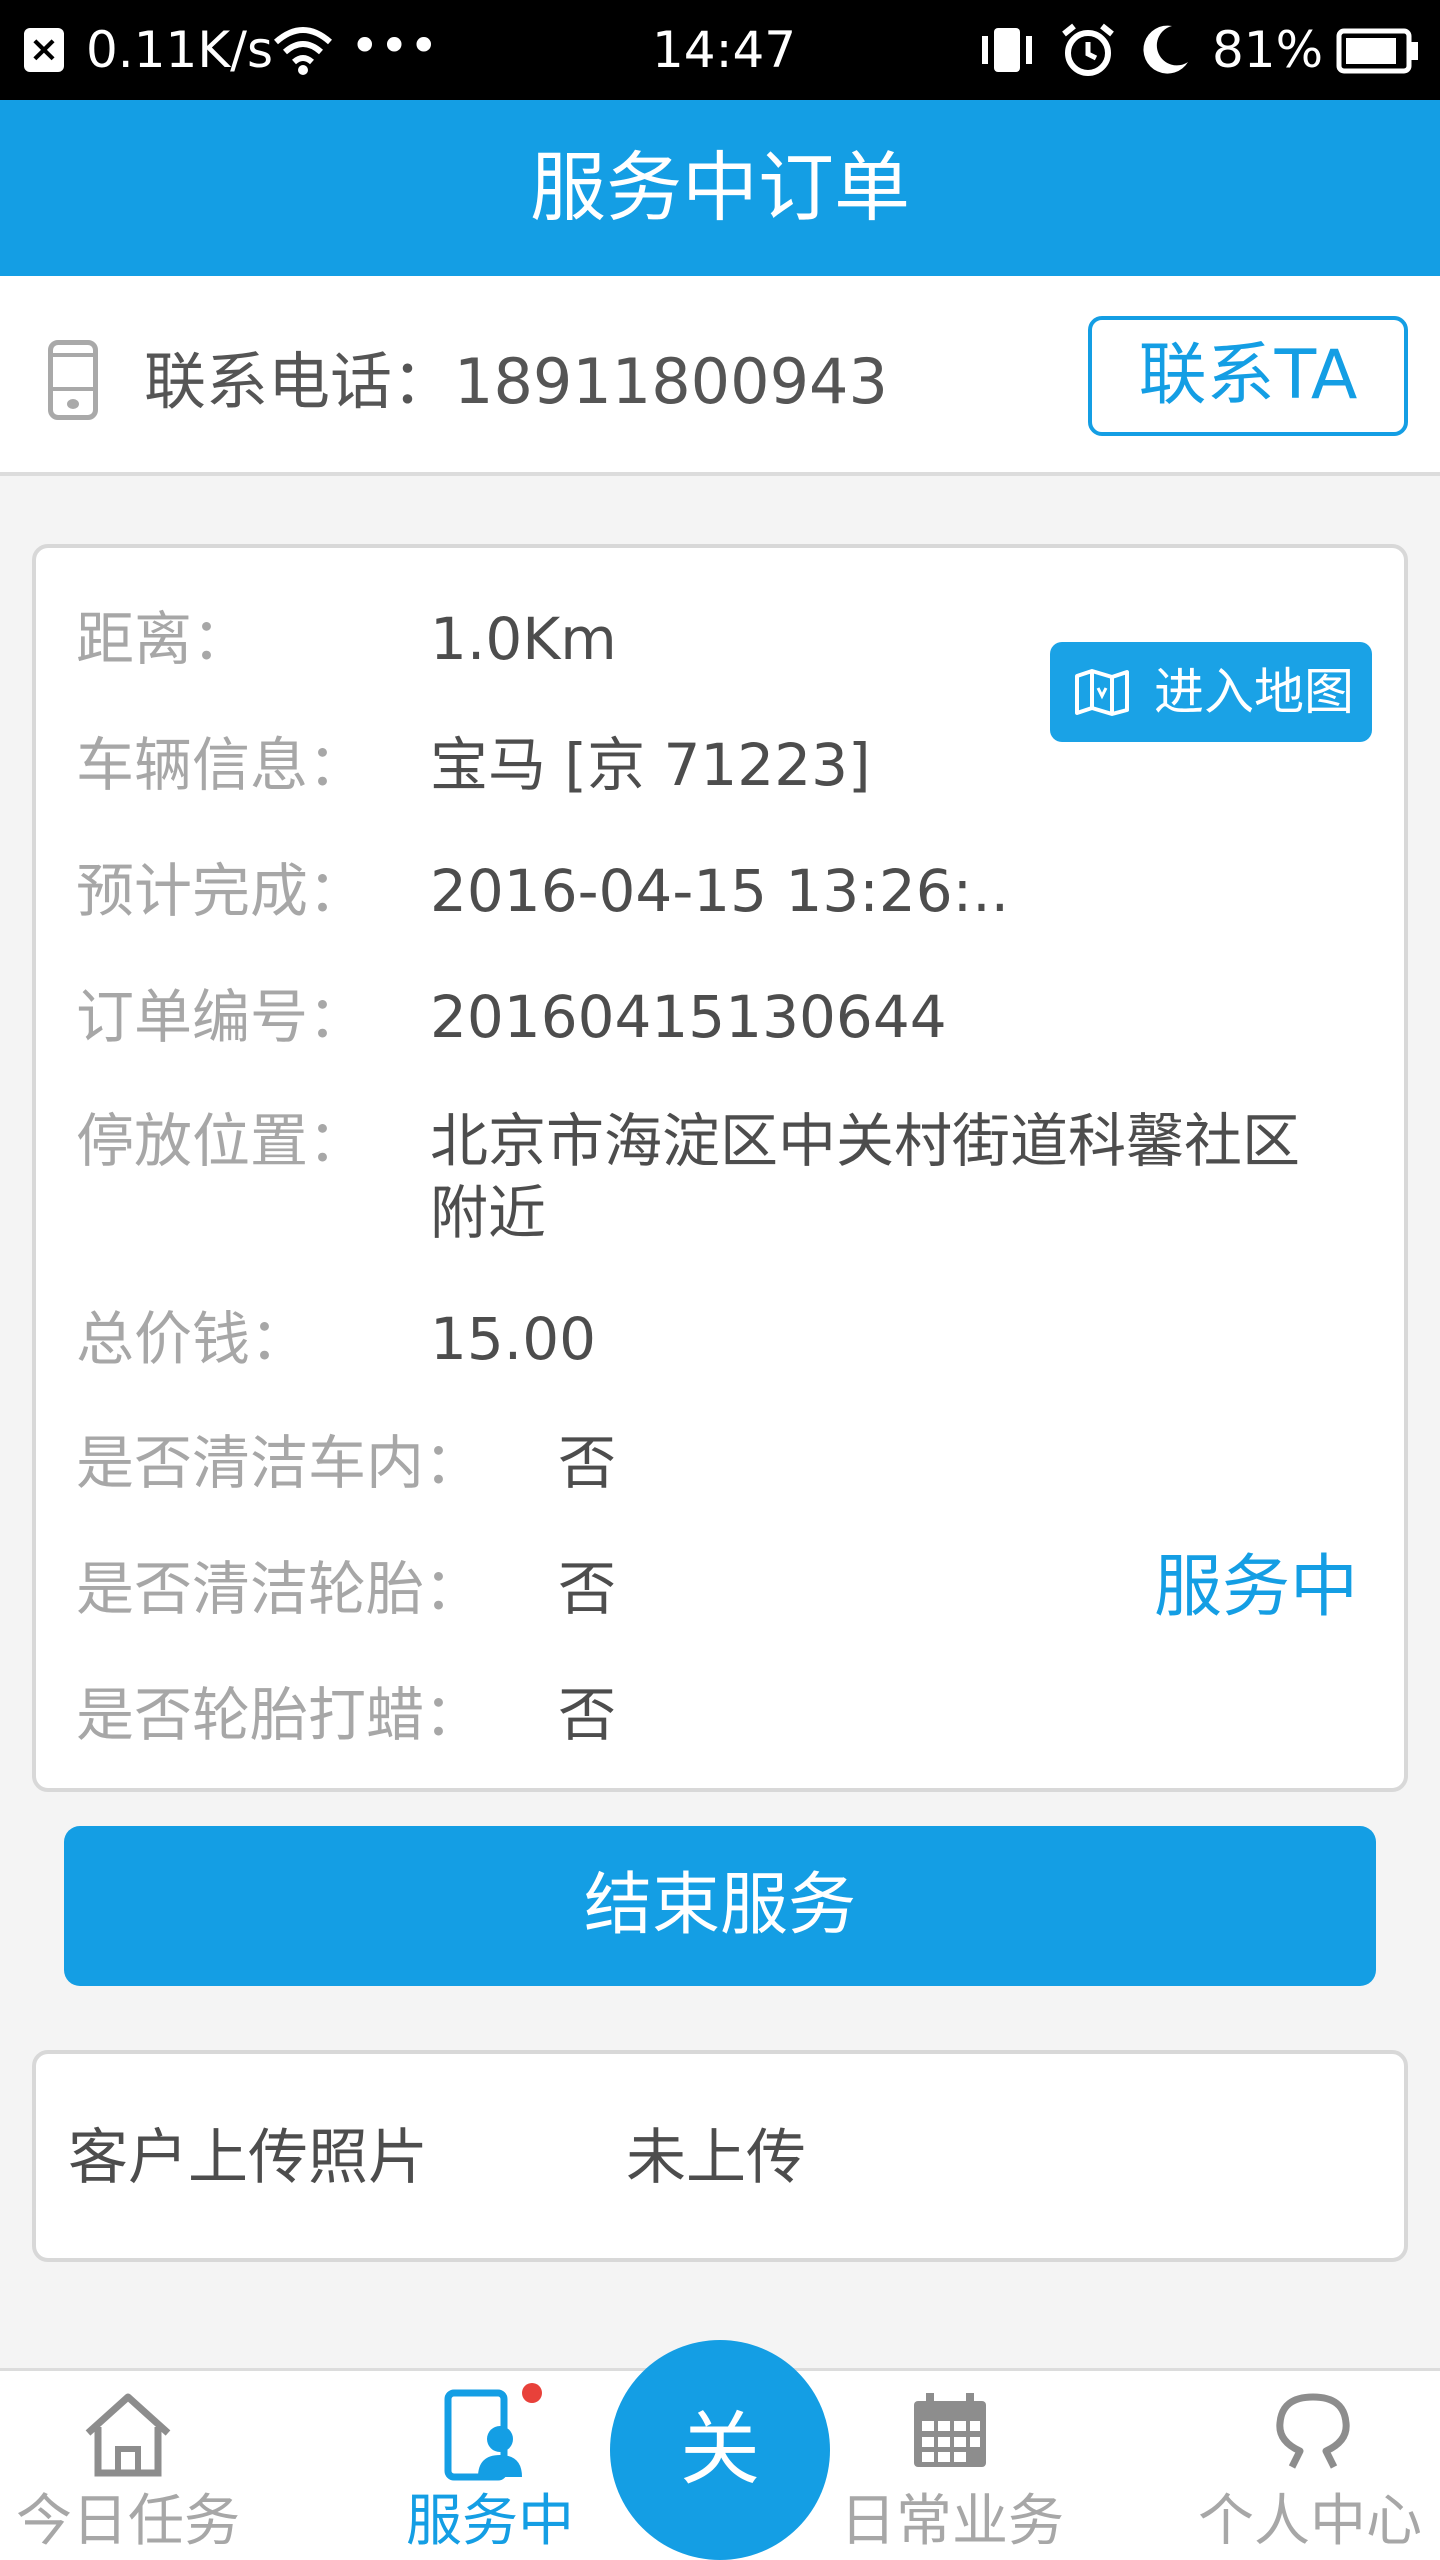  What do you see at coordinates (279, 1715) in the screenshot?
I see `tire-wax-label: 是否轮胎打蜡：` at bounding box center [279, 1715].